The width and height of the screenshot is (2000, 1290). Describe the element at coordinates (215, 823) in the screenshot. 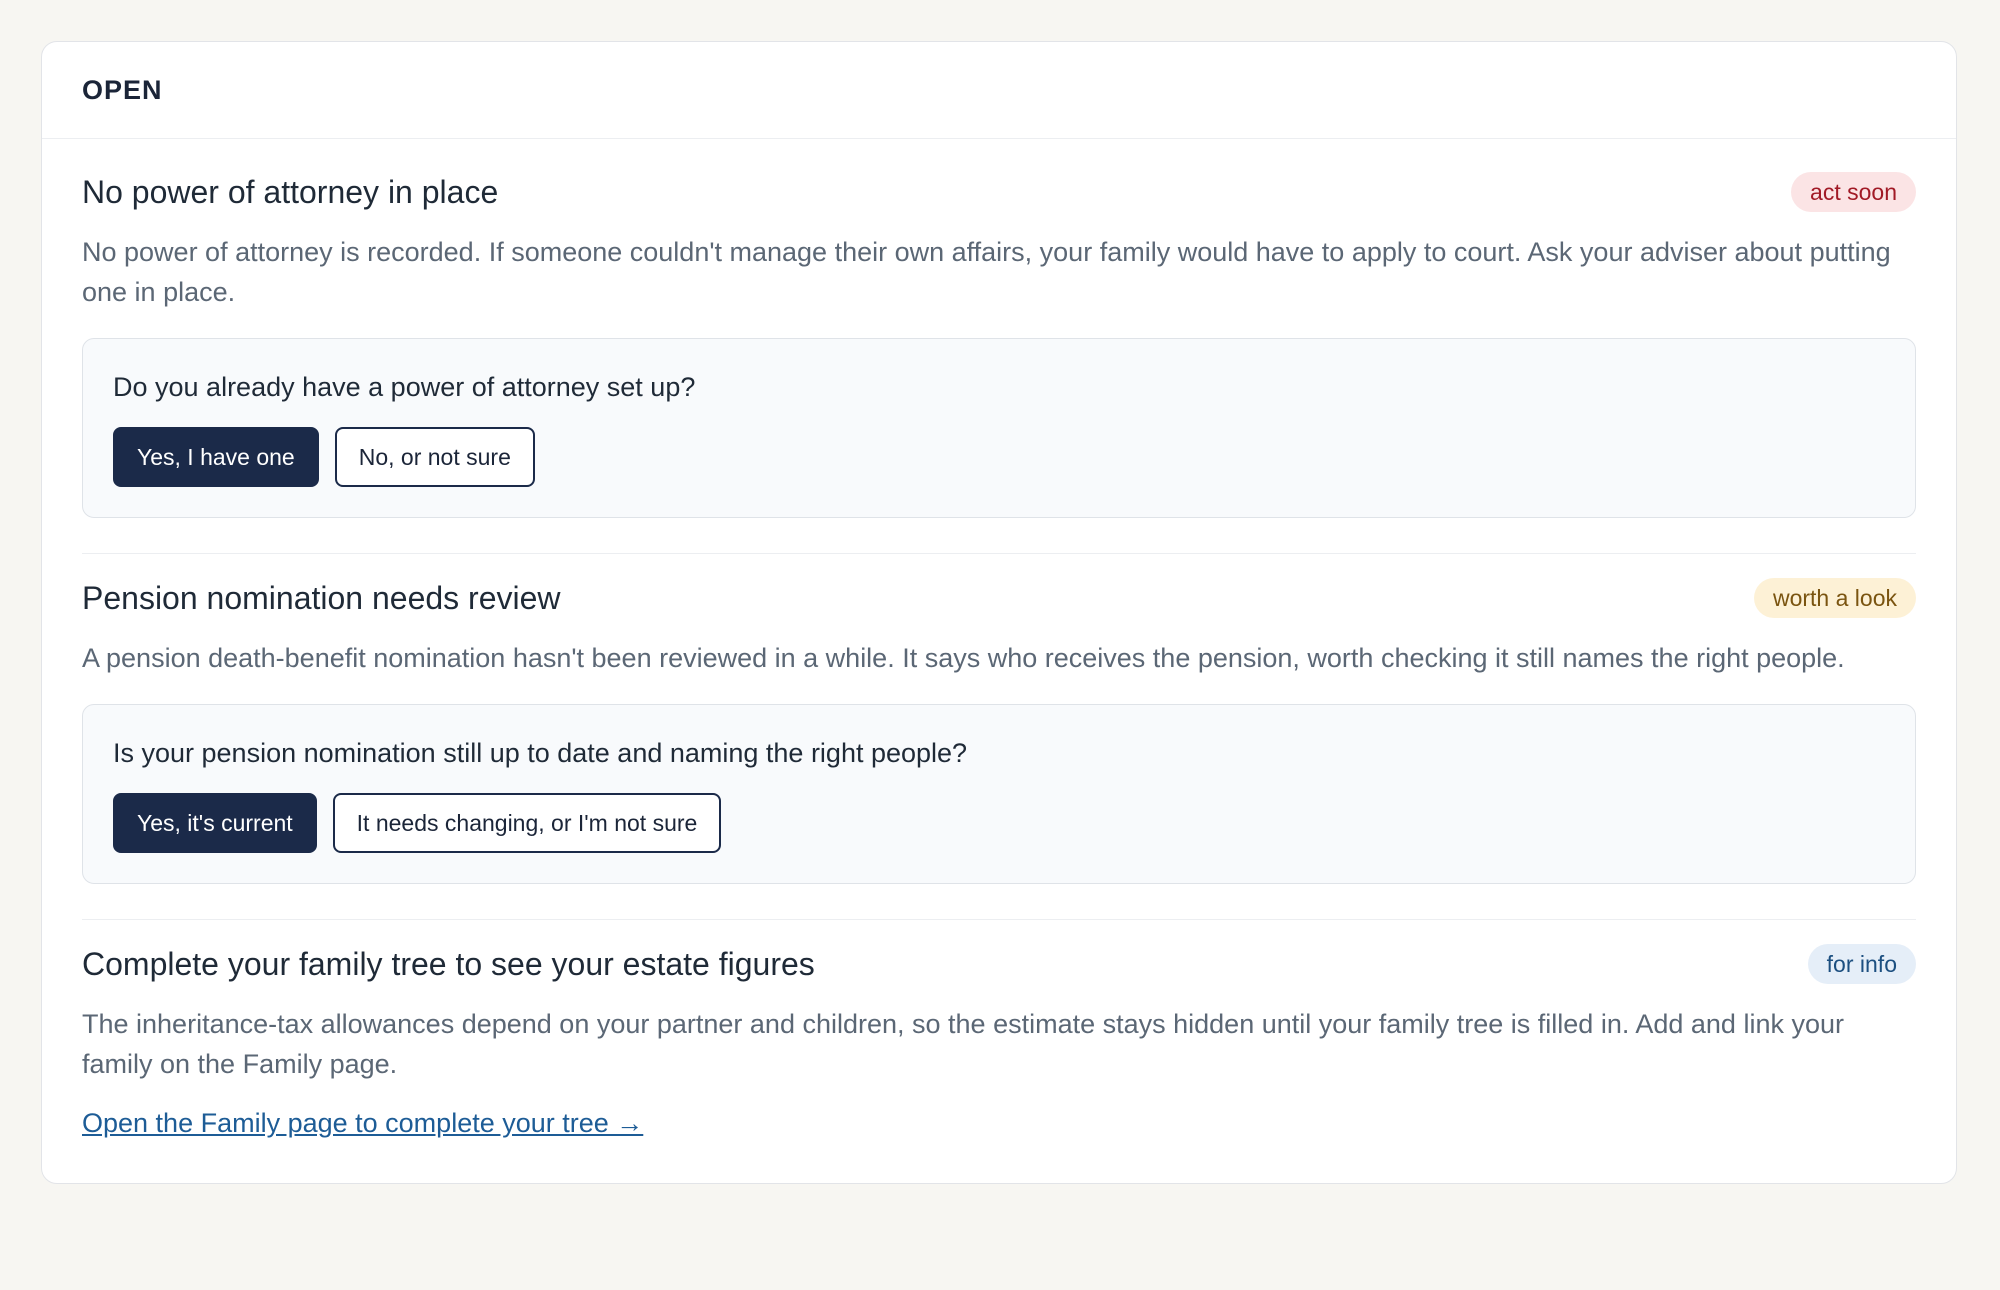

I see `yes-button: Yes, it's current` at that location.